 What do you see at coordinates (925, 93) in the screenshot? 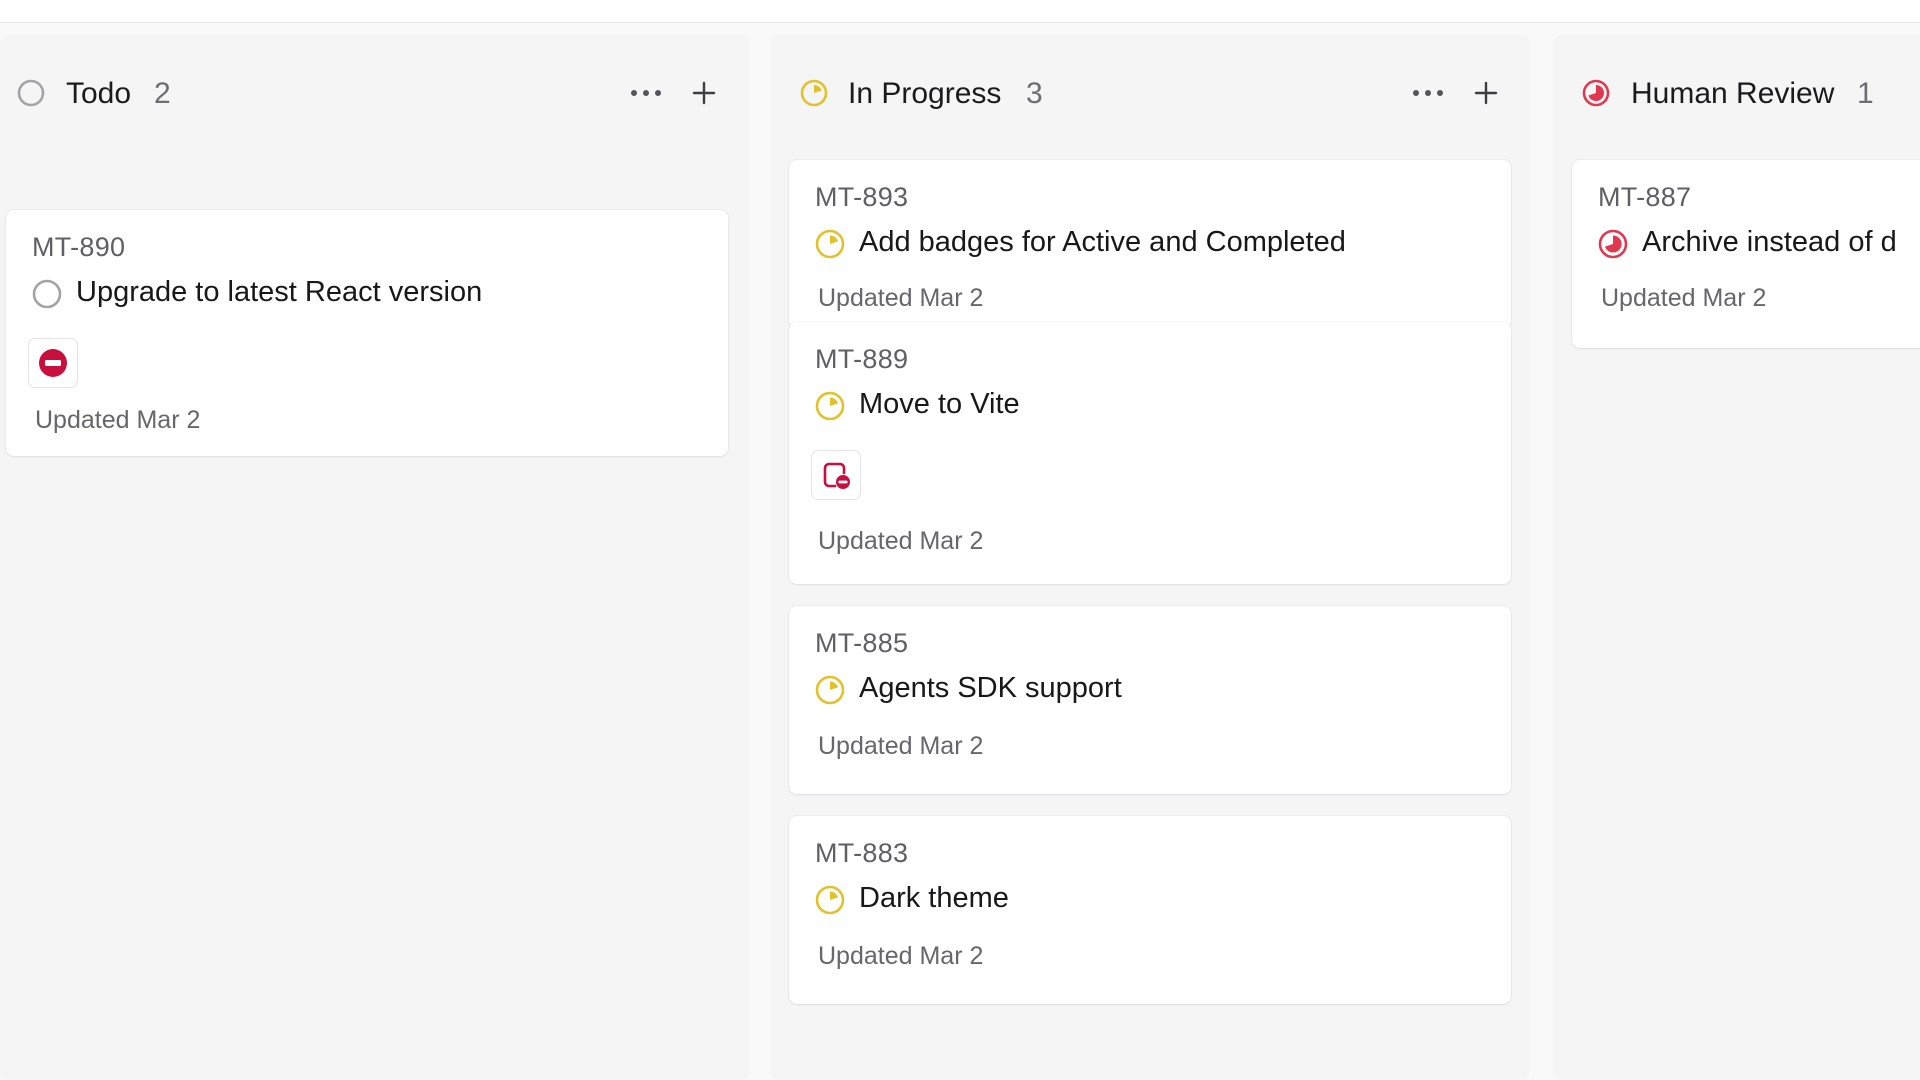
I see `column-title: In Progress` at bounding box center [925, 93].